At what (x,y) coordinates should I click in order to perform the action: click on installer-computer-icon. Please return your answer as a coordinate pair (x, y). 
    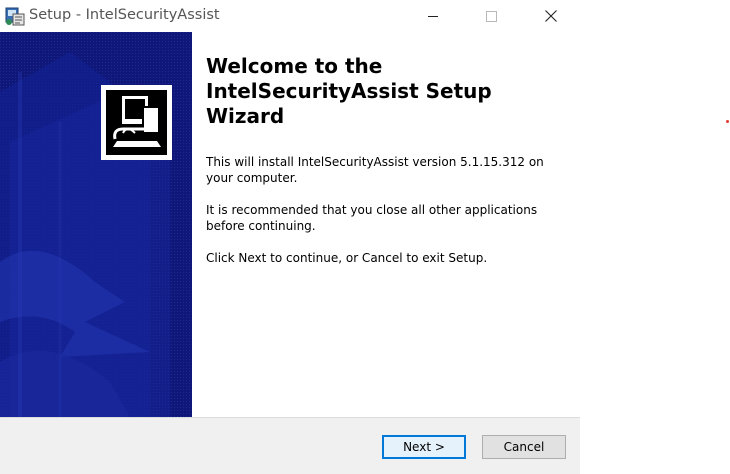
    Looking at the image, I should click on (136, 122).